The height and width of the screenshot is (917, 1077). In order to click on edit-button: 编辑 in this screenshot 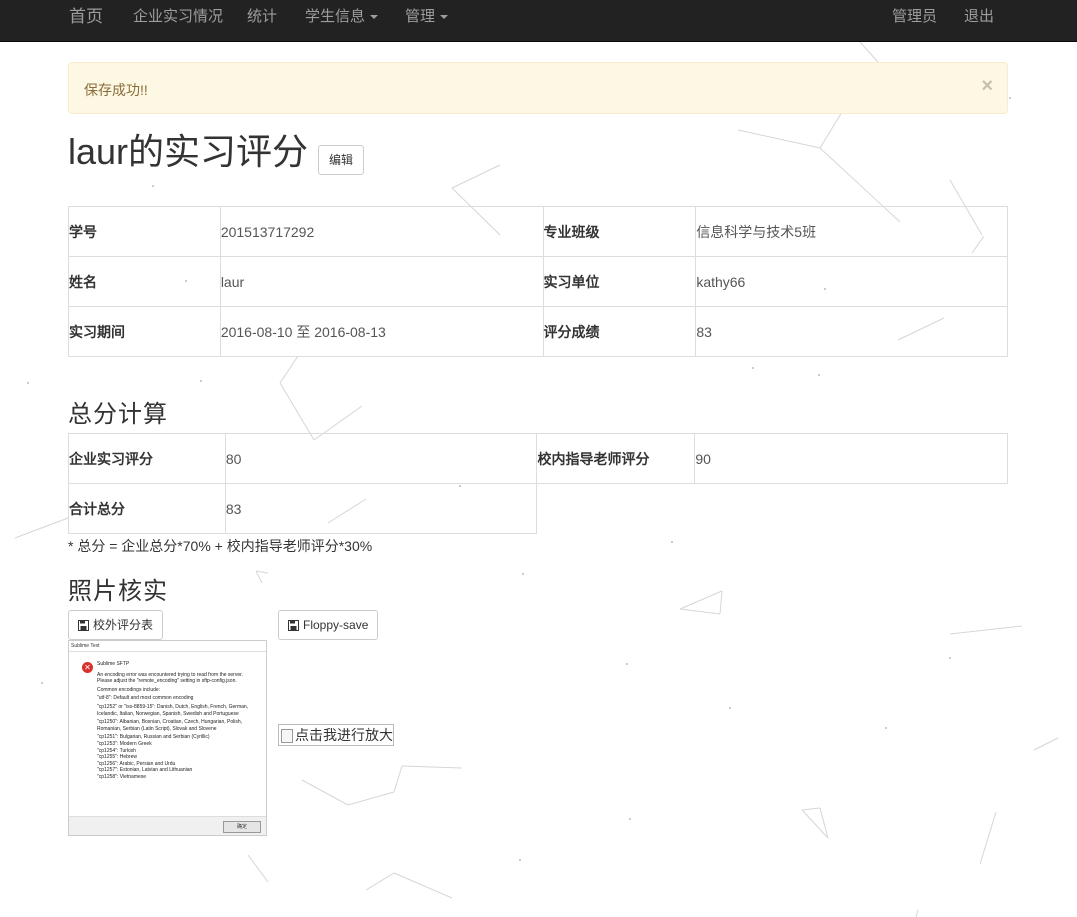, I will do `click(341, 160)`.